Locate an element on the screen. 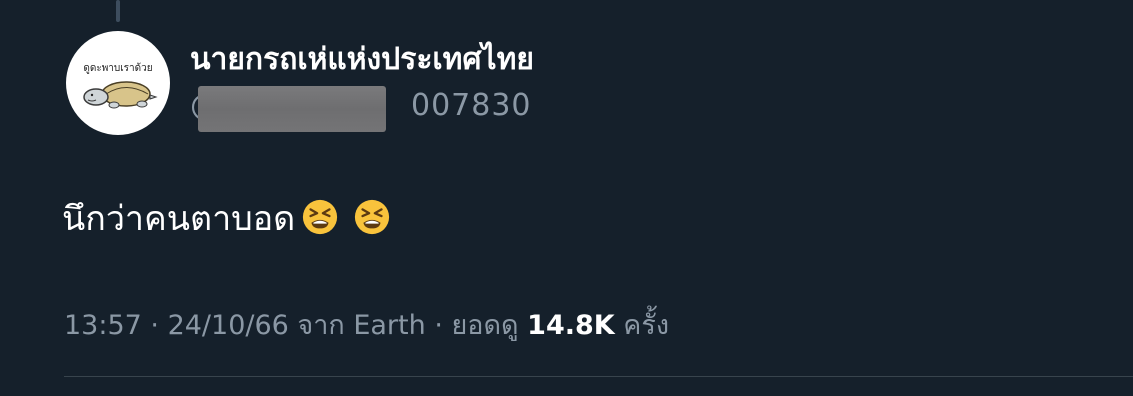  views-count: 14.8K is located at coordinates (571, 325).